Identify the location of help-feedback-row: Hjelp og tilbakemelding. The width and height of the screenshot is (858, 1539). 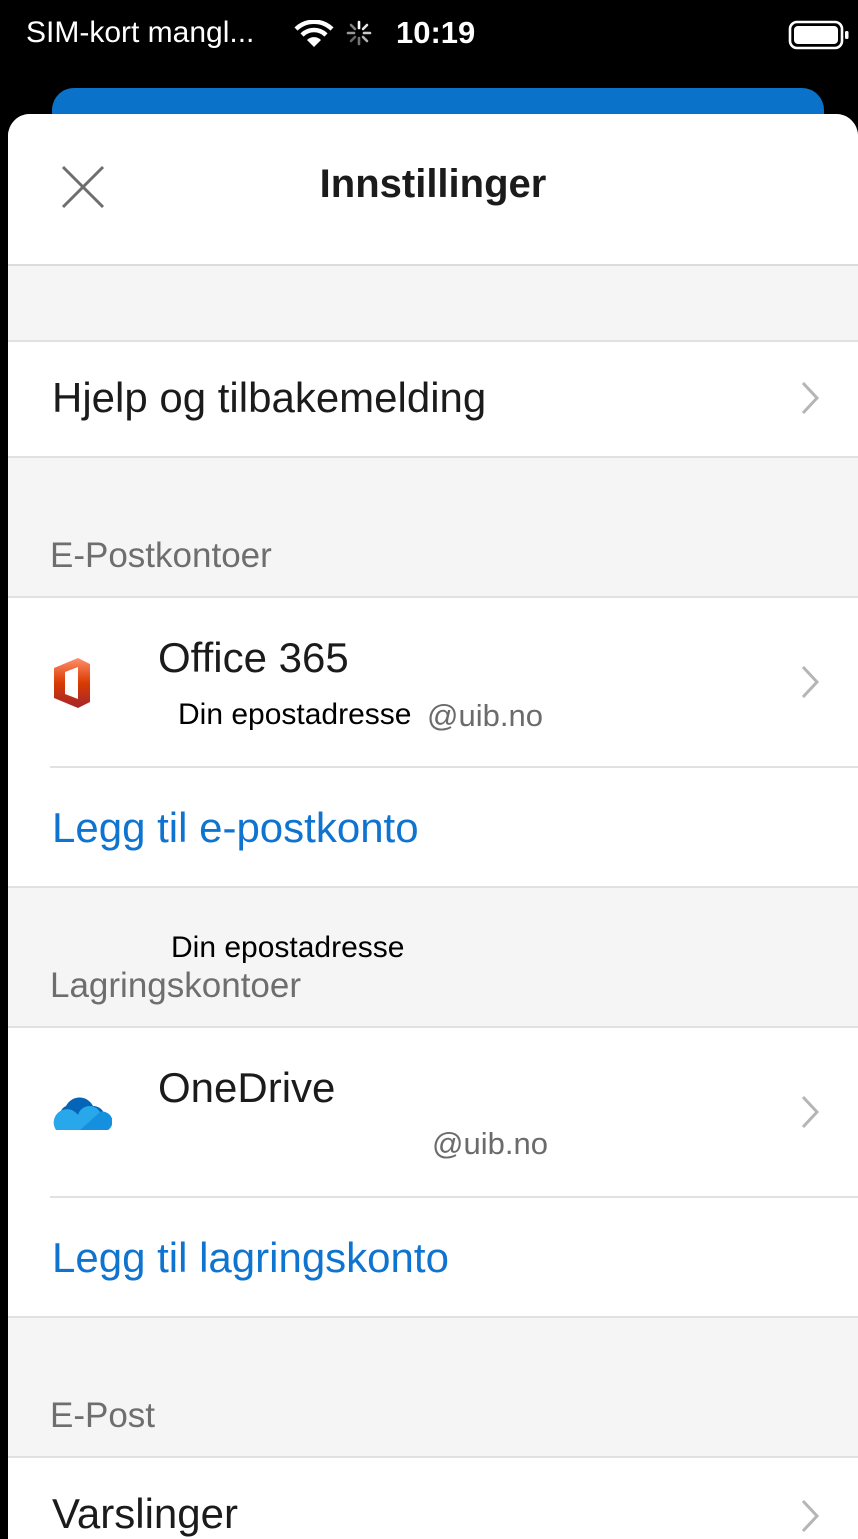
(433, 399).